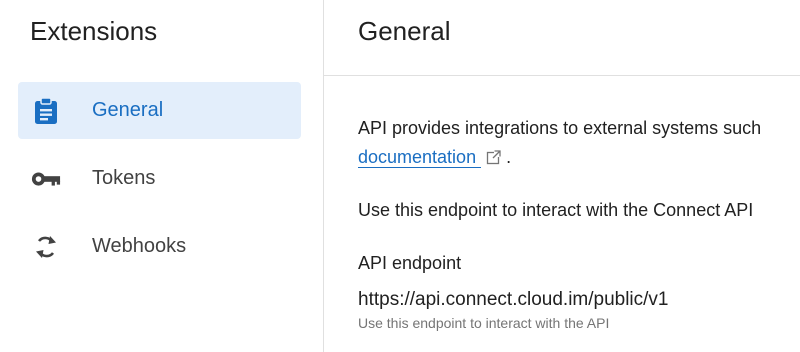 This screenshot has height=352, width=800. Describe the element at coordinates (509, 157) in the screenshot. I see `doc-link-suffix: .` at that location.